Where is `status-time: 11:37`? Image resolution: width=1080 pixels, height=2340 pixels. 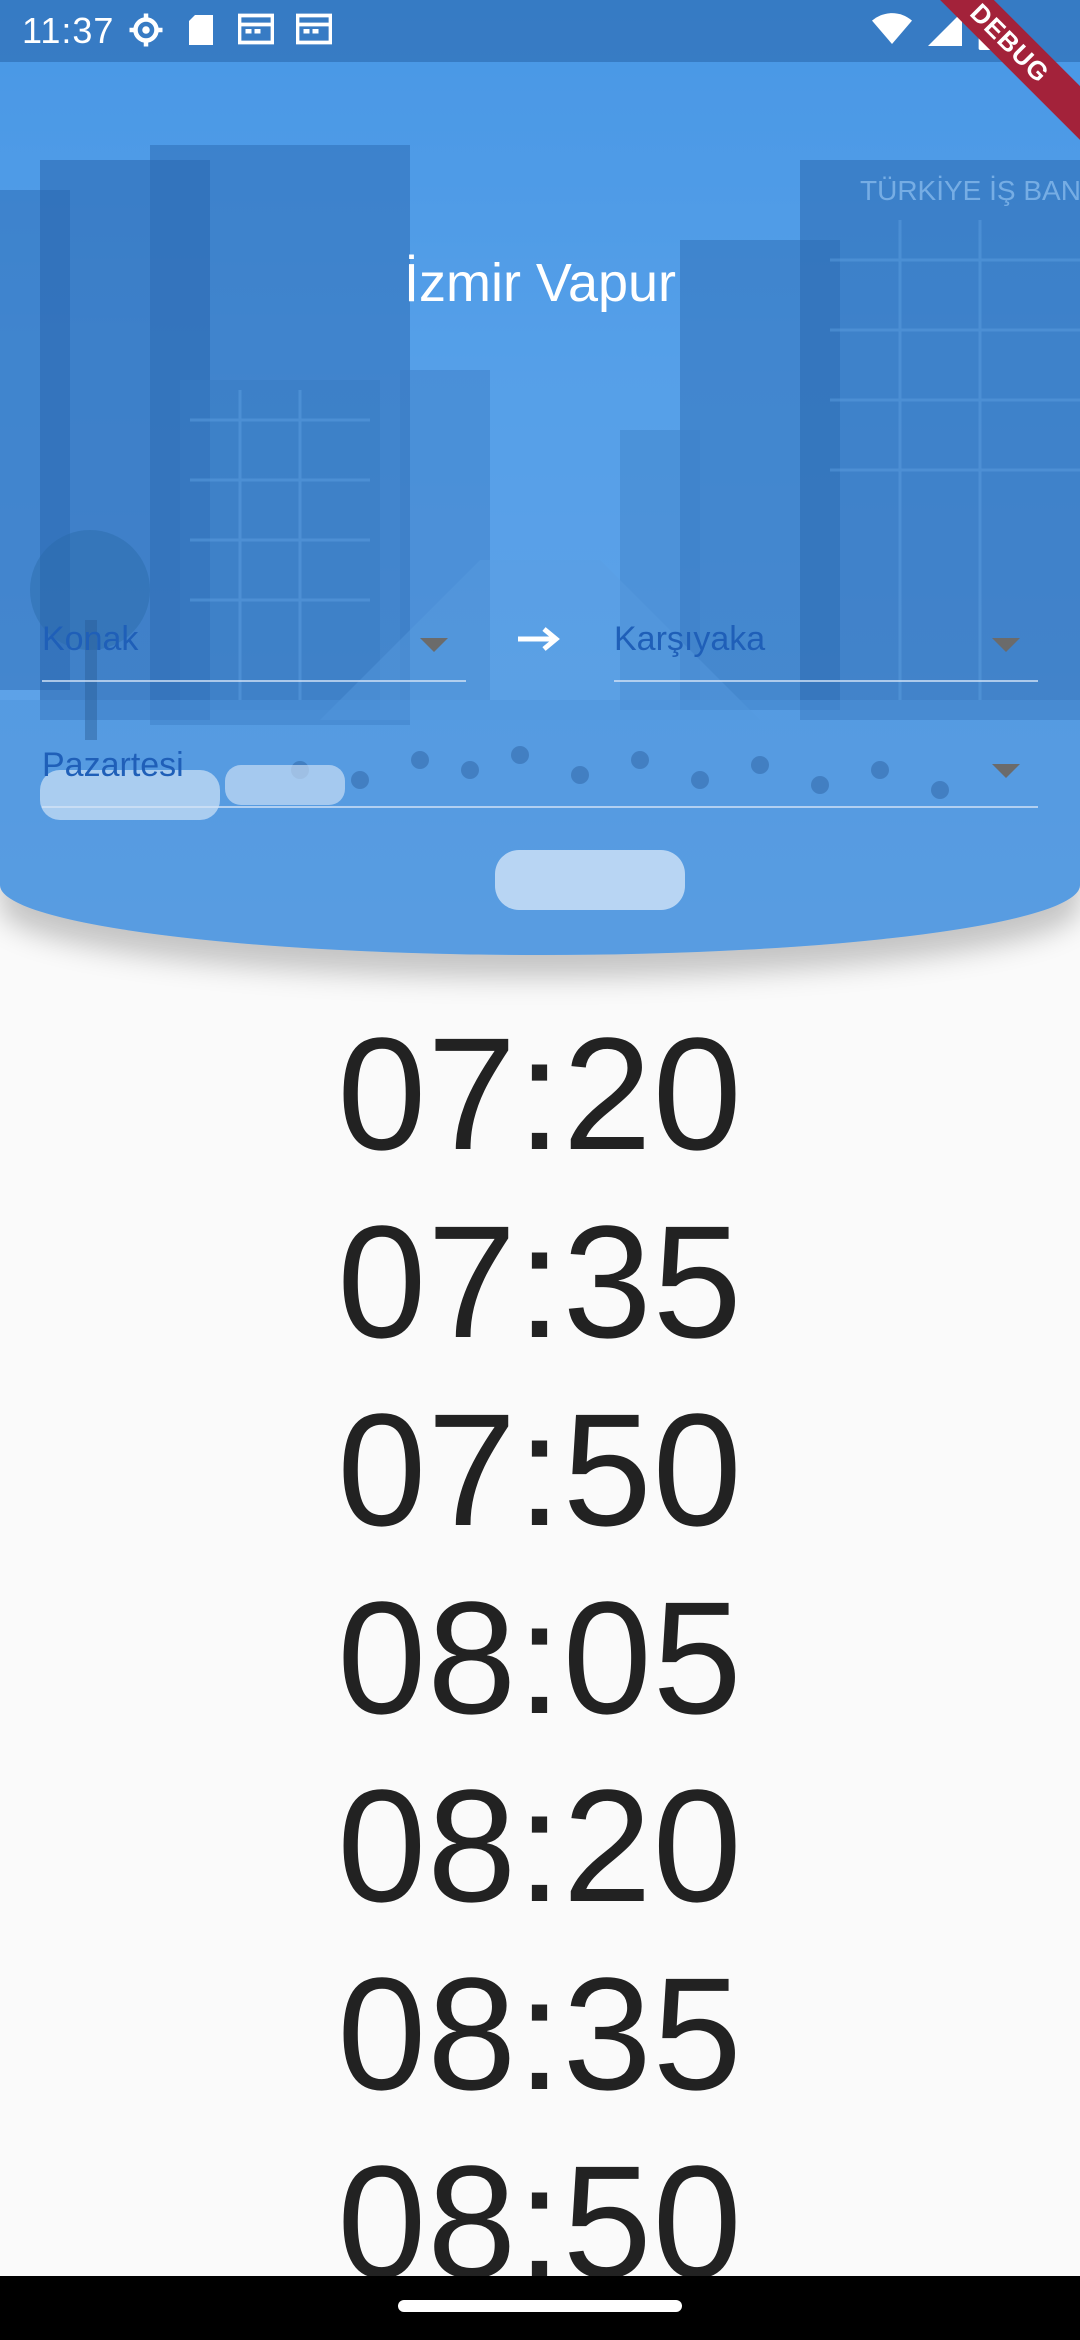 status-time: 11:37 is located at coordinates (68, 30).